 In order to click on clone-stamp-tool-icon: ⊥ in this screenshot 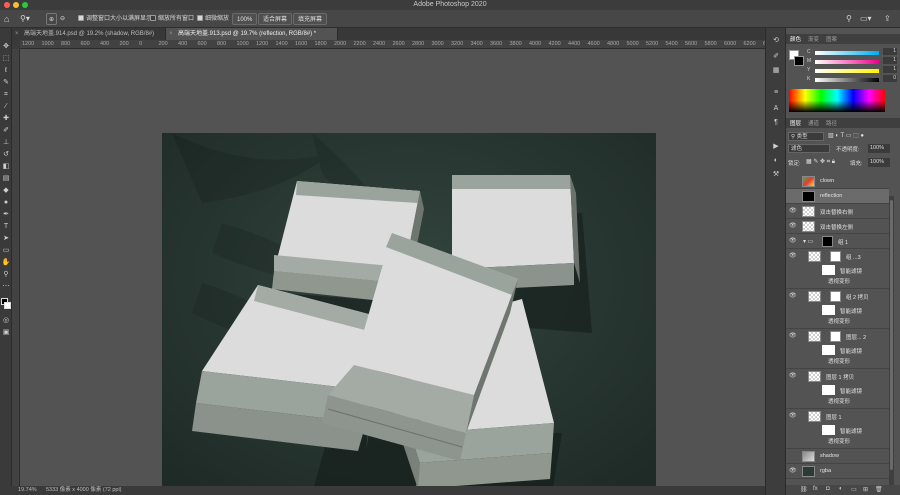, I will do `click(6, 143)`.